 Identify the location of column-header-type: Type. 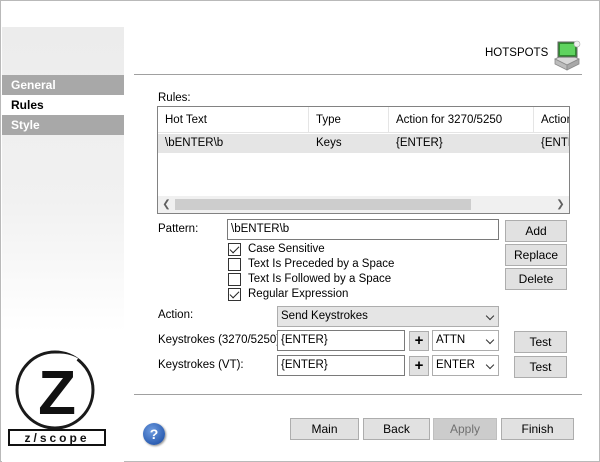
(349, 120).